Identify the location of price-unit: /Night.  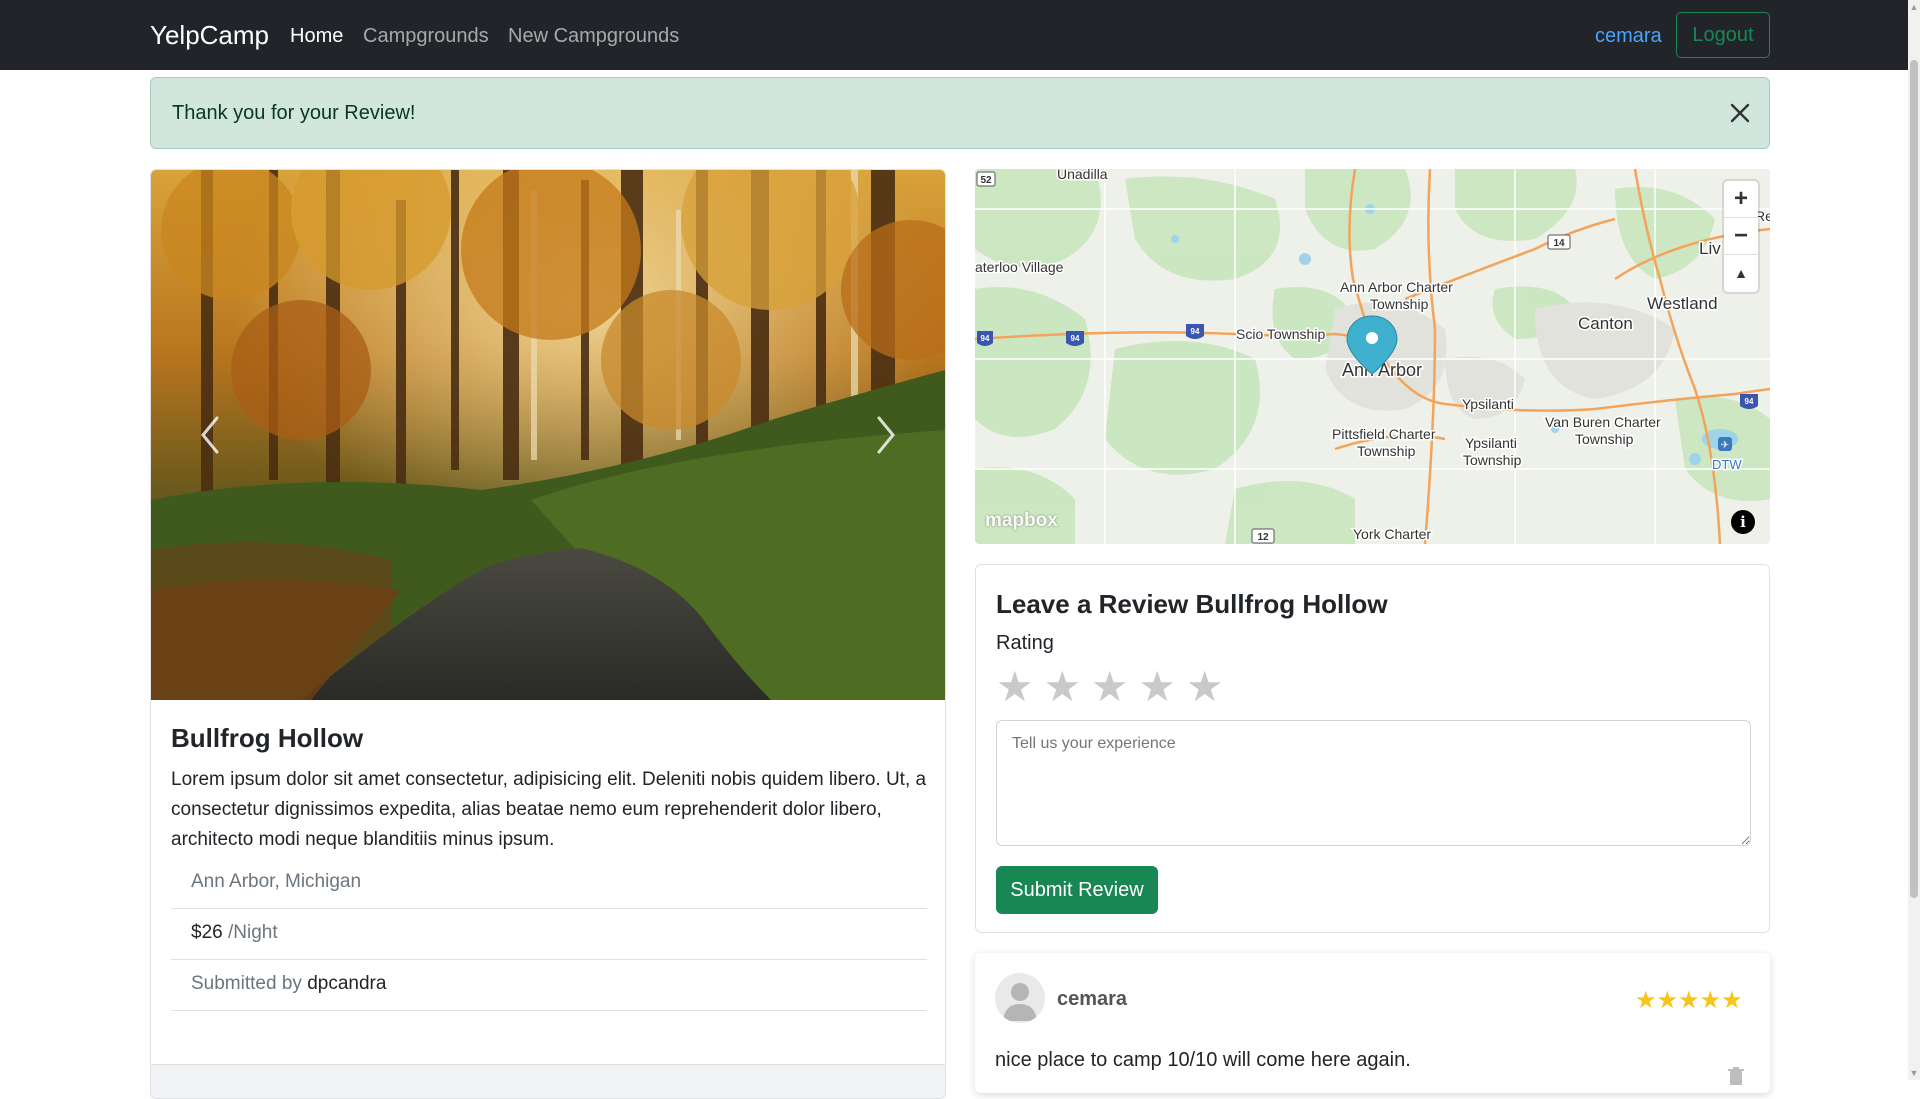
(252, 932).